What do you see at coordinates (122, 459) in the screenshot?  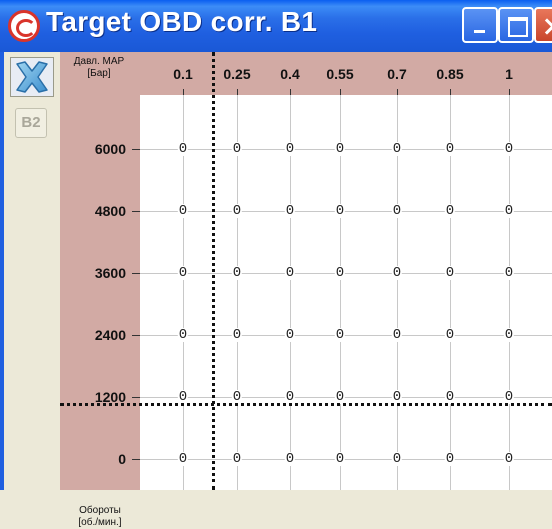 I see `row-label: 0` at bounding box center [122, 459].